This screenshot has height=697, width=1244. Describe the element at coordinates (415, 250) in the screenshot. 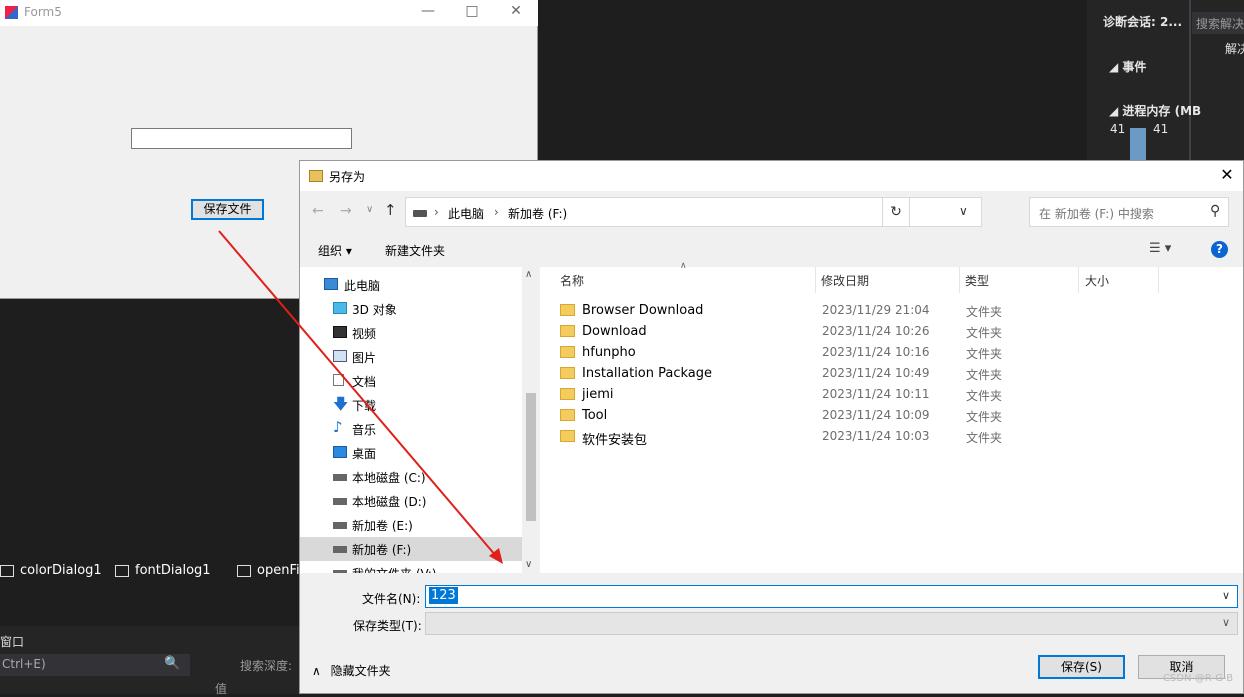

I see `new-folder-button: 新建文件夹` at that location.